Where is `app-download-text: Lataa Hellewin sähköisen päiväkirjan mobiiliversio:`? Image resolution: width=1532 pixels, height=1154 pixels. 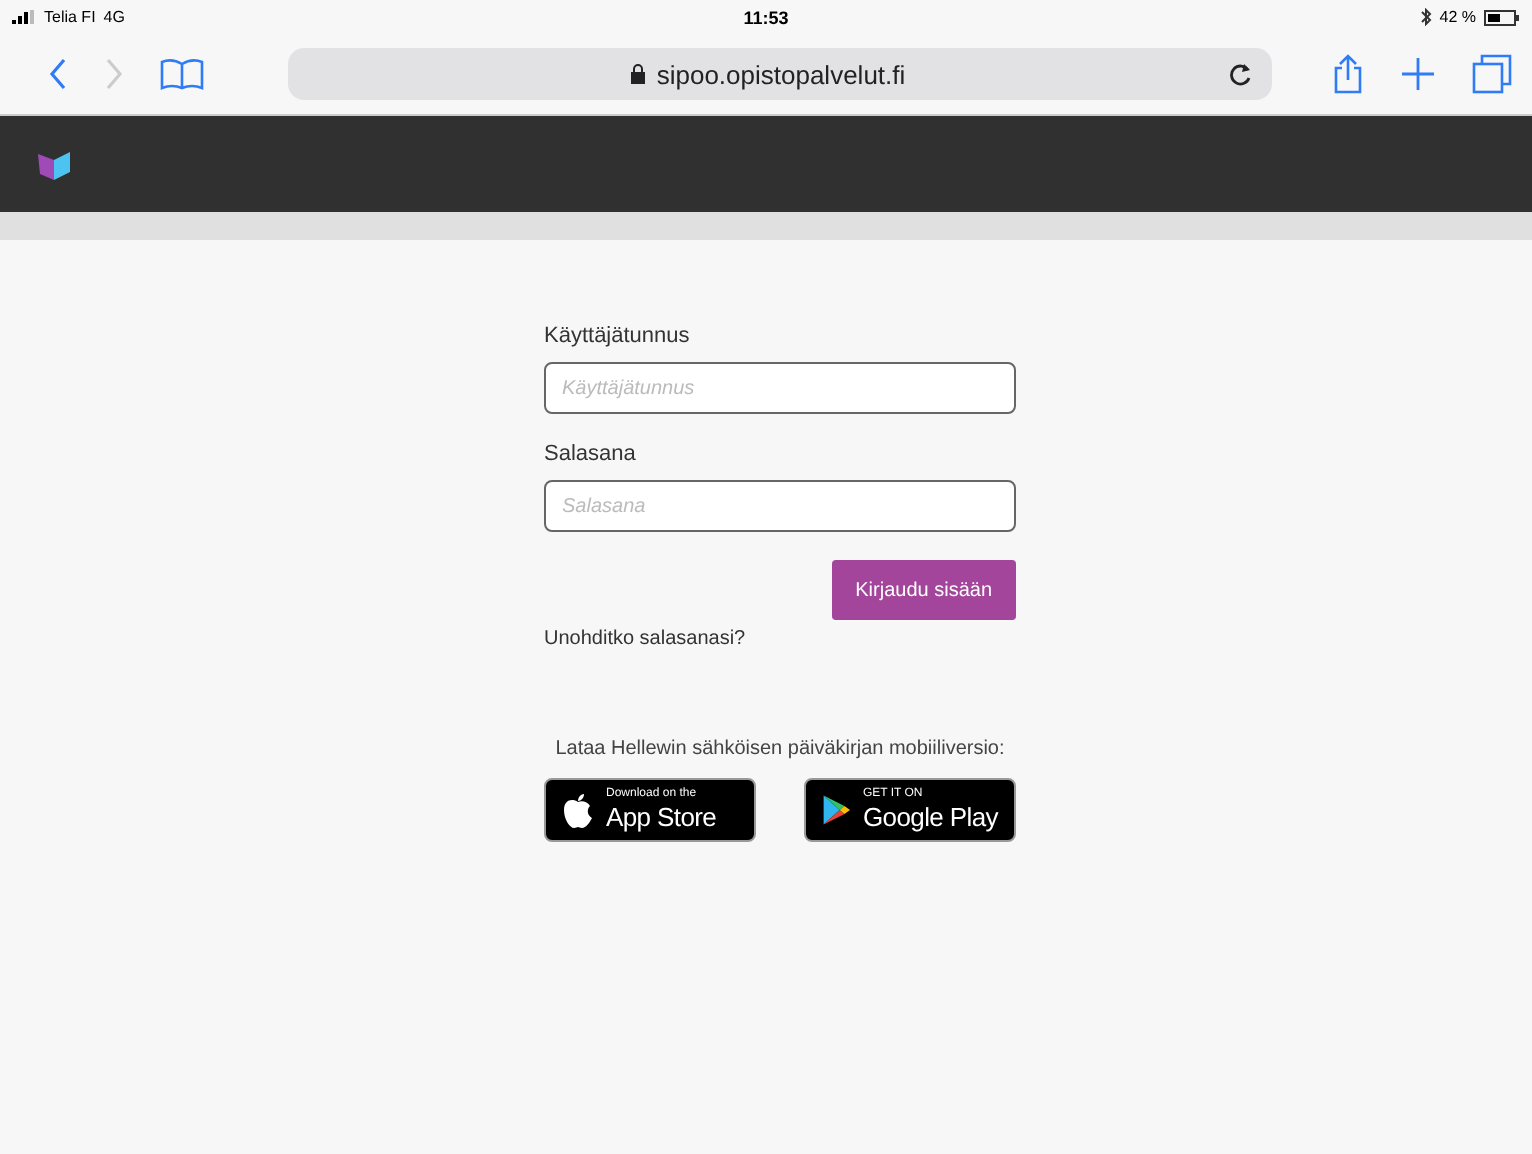
app-download-text: Lataa Hellewin sähköisen päiväkirjan mobiiliversio: is located at coordinates (780, 749).